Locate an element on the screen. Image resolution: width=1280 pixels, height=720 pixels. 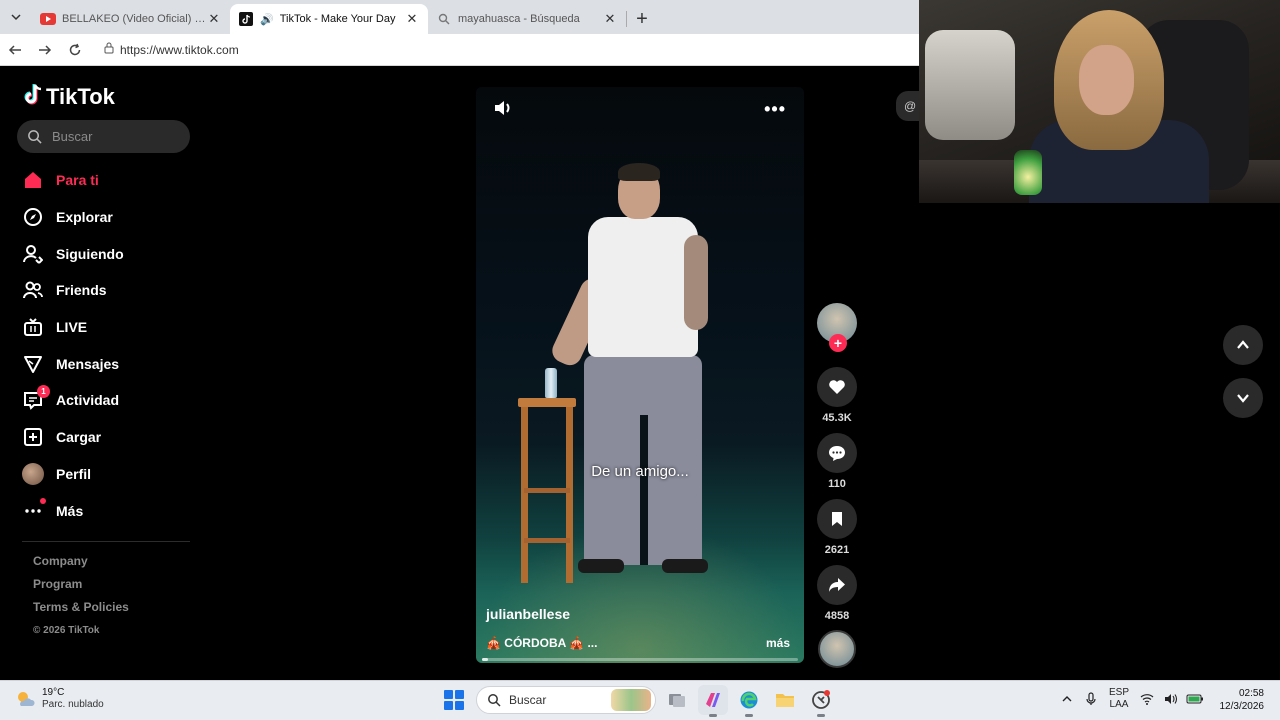
next-video-button is located at coordinates (1243, 398).